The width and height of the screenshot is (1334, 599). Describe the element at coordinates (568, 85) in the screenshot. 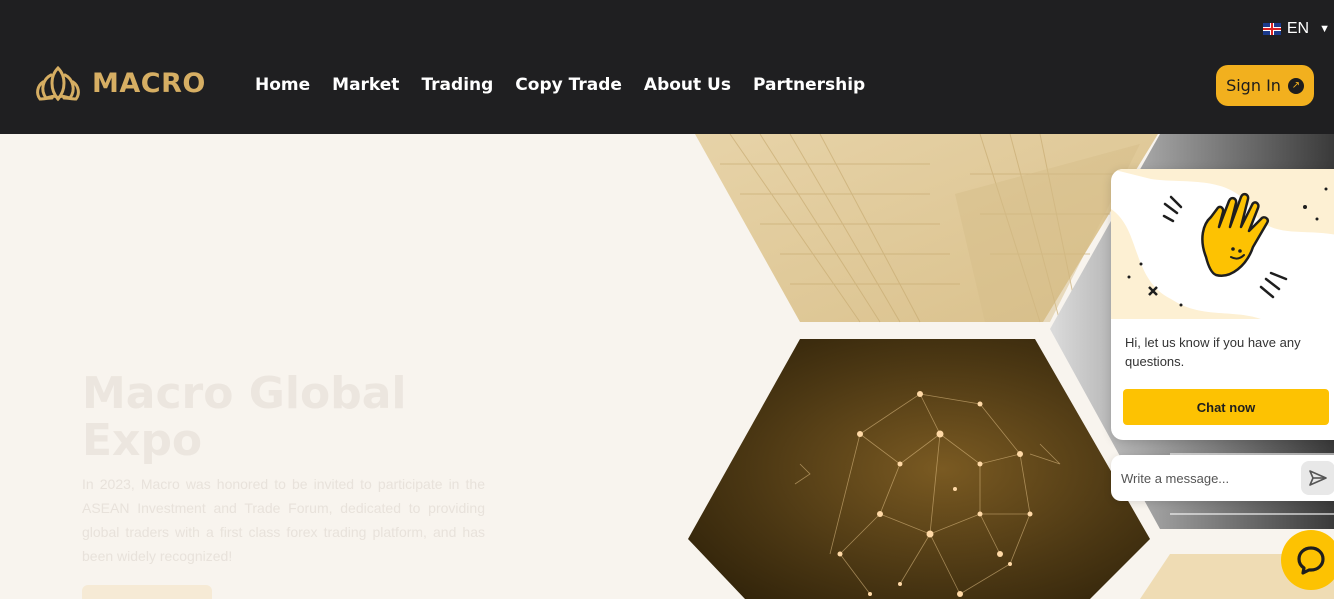

I see `nav-copy-trade: Copy Trade` at that location.